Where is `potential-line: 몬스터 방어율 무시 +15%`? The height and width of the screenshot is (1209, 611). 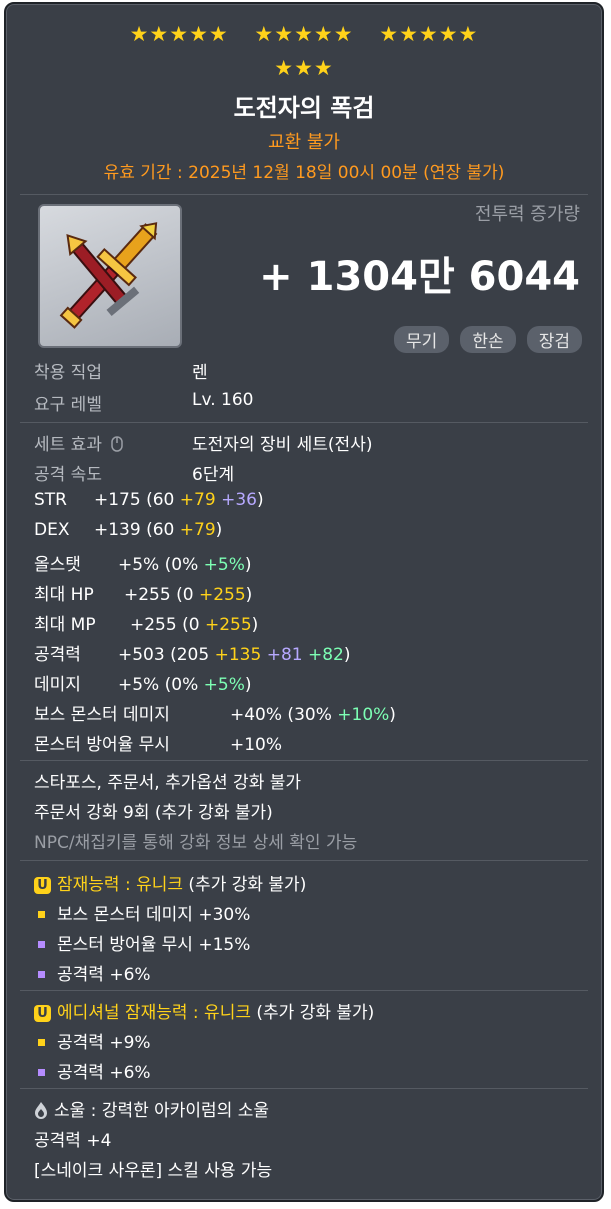
potential-line: 몬스터 방어율 무시 +15% is located at coordinates (142, 942).